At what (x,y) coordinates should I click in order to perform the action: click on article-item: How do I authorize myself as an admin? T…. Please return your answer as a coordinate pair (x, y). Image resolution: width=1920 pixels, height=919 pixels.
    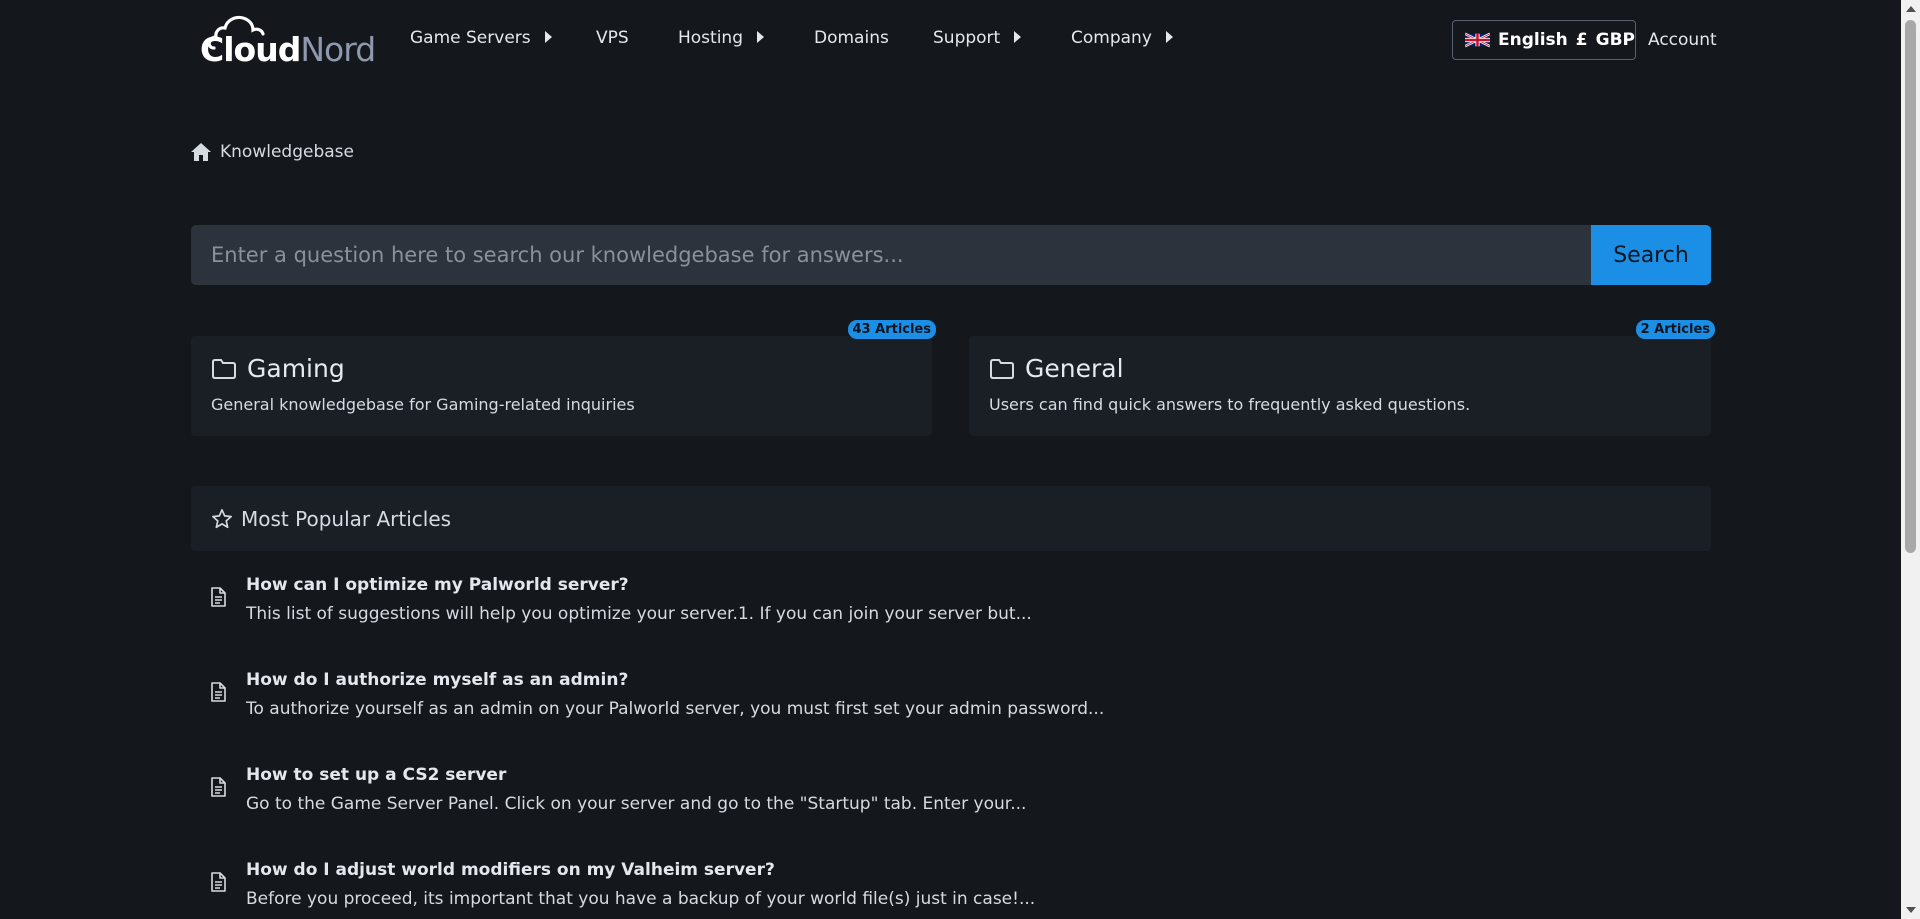
    Looking at the image, I should click on (910, 694).